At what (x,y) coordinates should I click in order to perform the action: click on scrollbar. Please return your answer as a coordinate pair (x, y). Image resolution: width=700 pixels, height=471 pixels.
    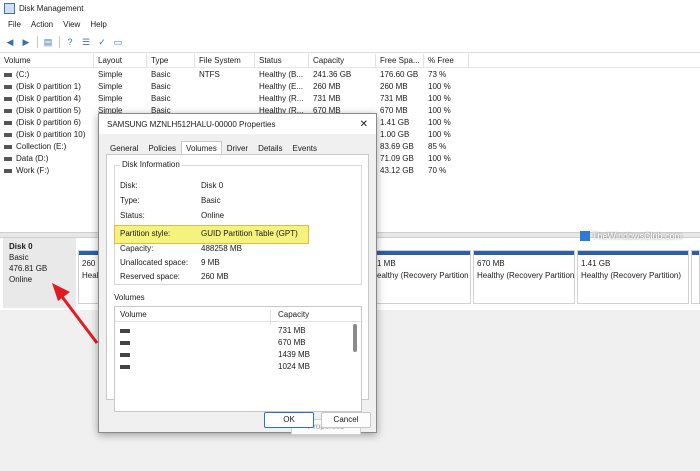
    Looking at the image, I should click on (355, 338).